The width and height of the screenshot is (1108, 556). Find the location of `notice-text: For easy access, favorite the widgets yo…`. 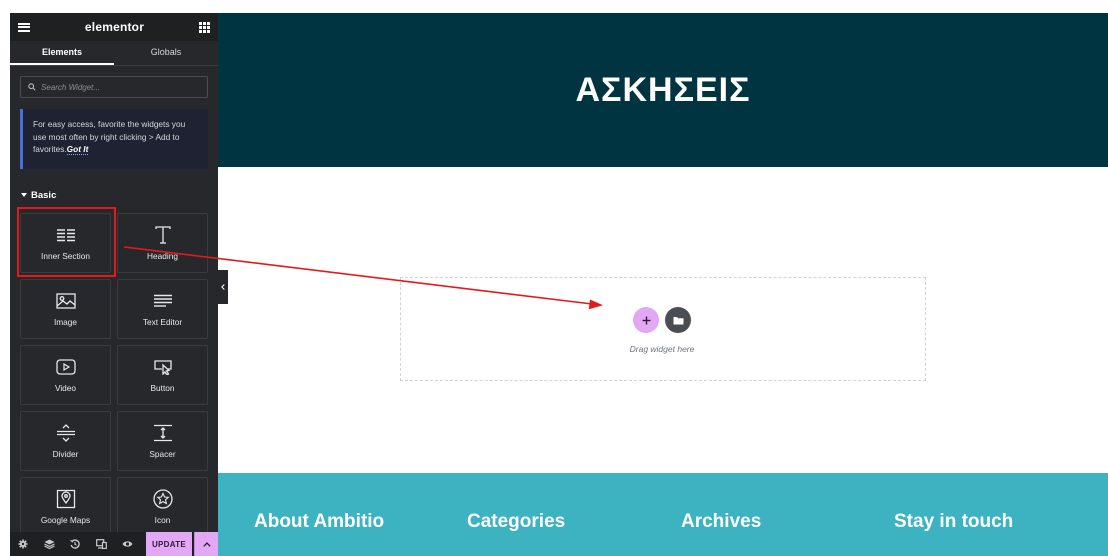

notice-text: For easy access, favorite the widgets yo… is located at coordinates (109, 136).